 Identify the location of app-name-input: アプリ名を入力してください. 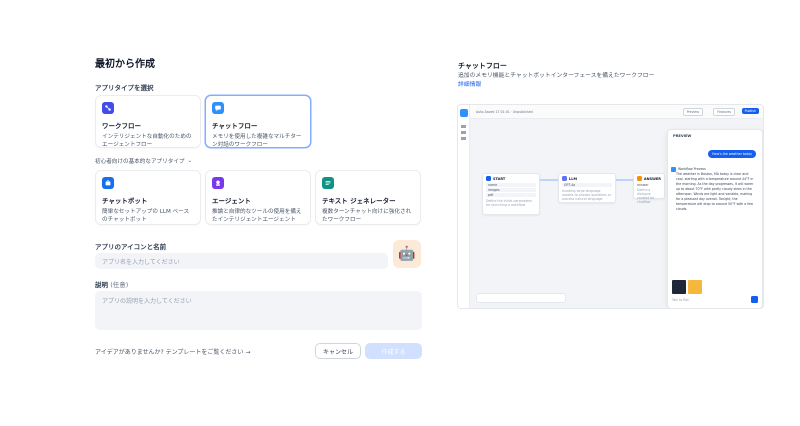
(241, 261).